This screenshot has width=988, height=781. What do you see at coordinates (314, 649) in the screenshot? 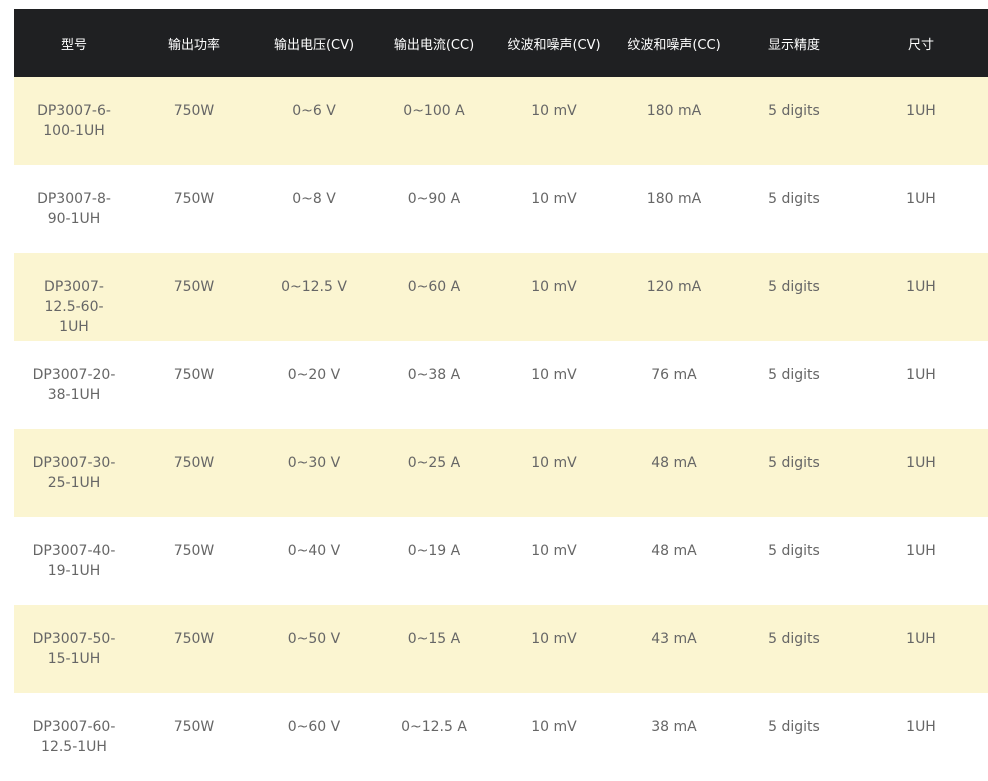
I see `cell-output-voltage: 0~50 V` at bounding box center [314, 649].